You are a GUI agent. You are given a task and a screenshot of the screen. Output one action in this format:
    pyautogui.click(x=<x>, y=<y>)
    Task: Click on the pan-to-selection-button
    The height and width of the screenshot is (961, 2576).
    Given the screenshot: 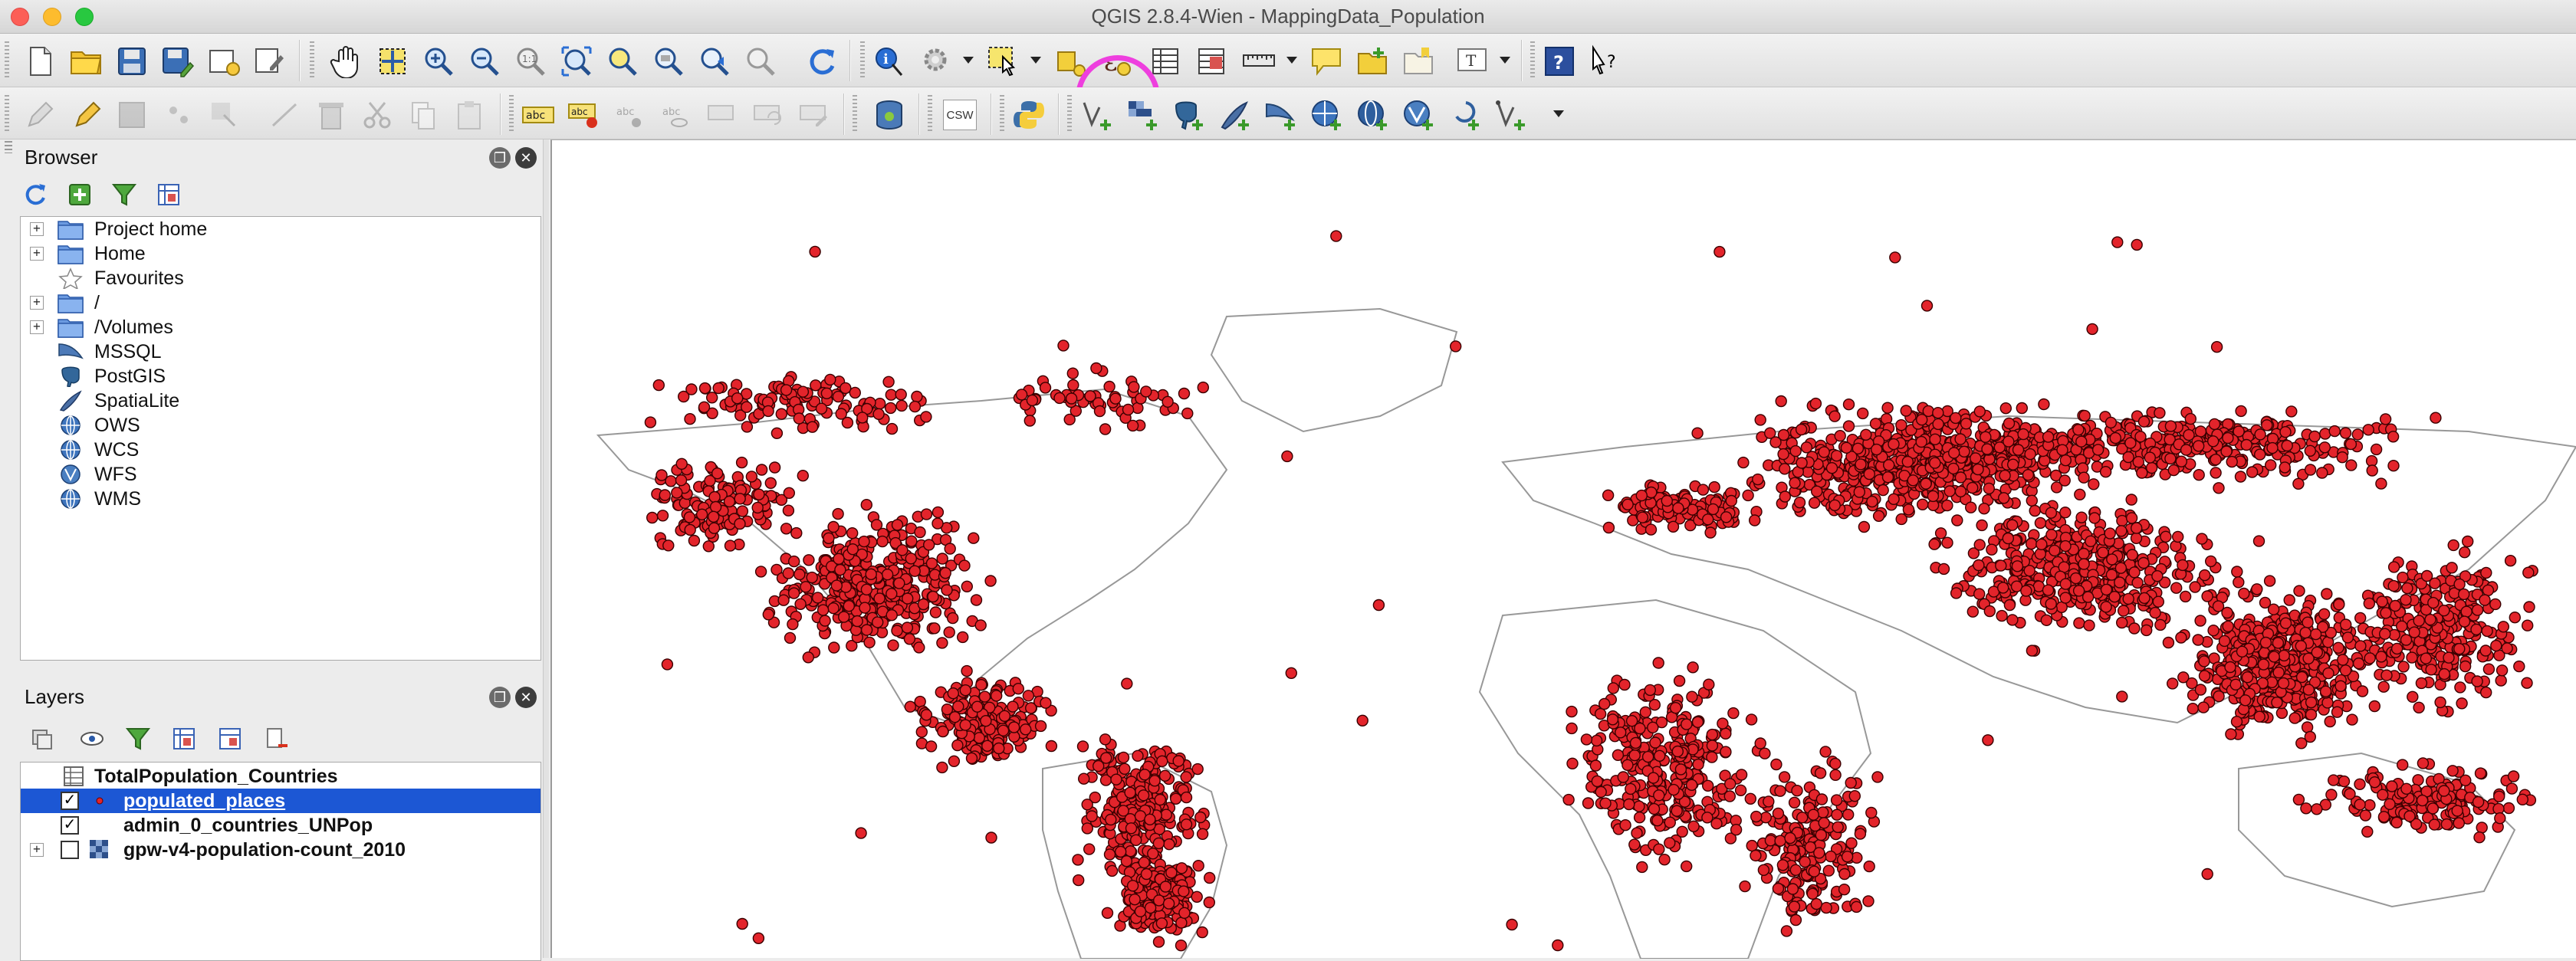 What is the action you would take?
    pyautogui.click(x=392, y=61)
    